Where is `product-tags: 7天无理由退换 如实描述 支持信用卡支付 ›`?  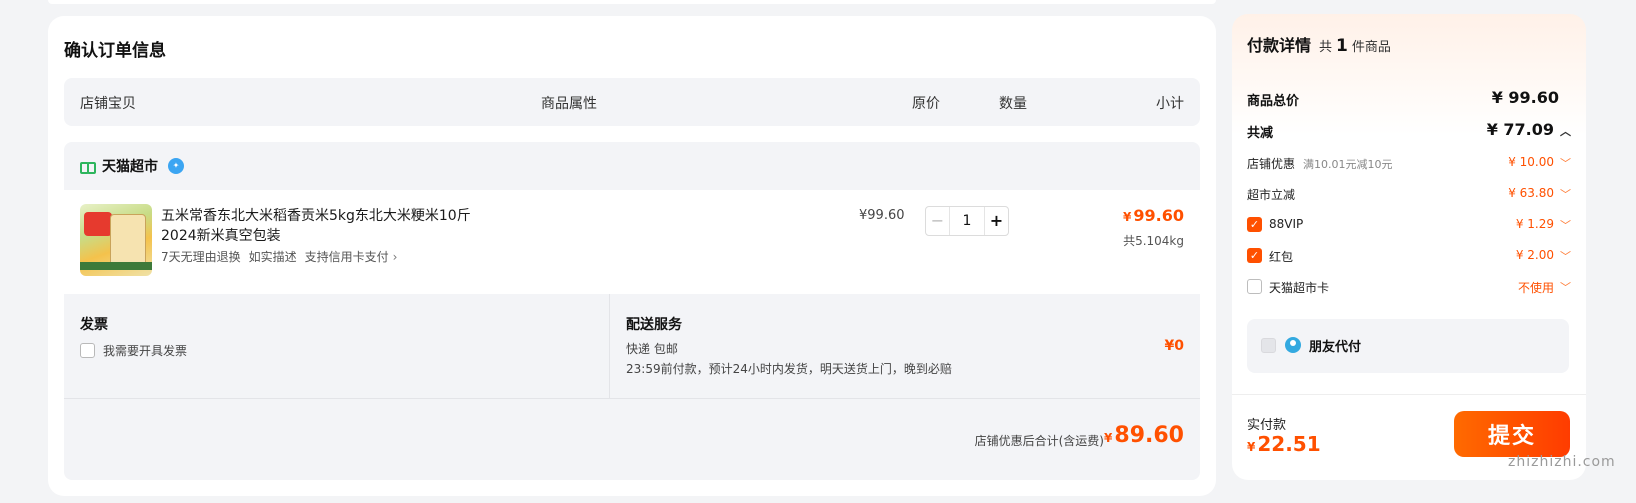 product-tags: 7天无理由退换 如实描述 支持信用卡支付 › is located at coordinates (279, 256).